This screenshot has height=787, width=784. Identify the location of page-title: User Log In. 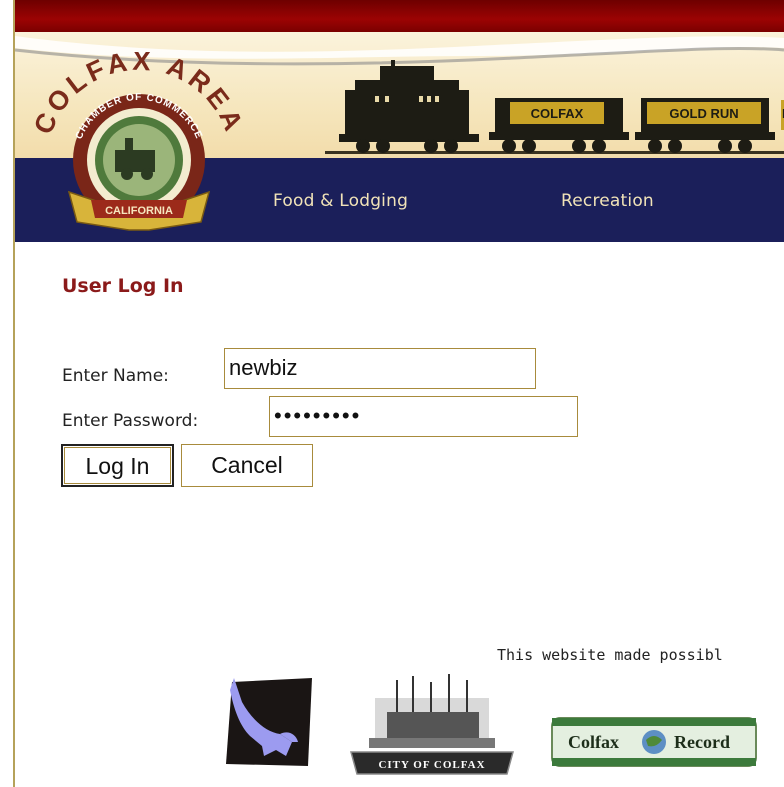
(123, 286).